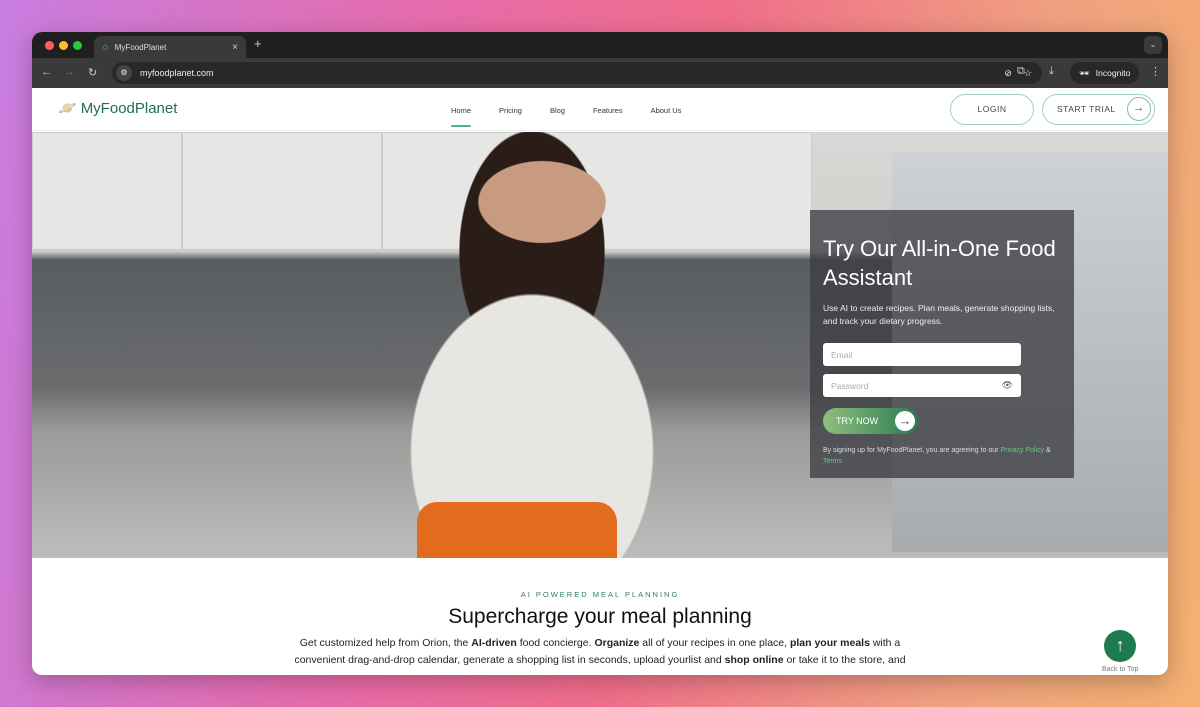 The image size is (1200, 707). Describe the element at coordinates (170, 47) in the screenshot. I see `browser-tab: ✿ MyFoodPlanet ×` at that location.